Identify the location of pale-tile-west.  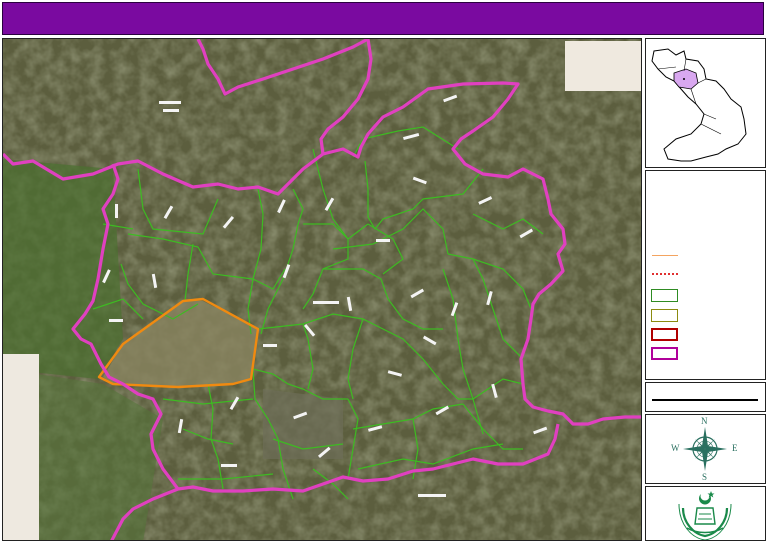
(21, 447).